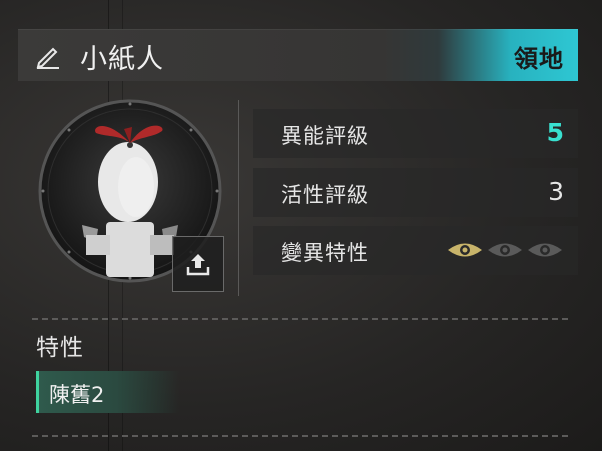 The width and height of the screenshot is (602, 451). I want to click on stat-row-ability-rank: 異能評級 5, so click(415, 133).